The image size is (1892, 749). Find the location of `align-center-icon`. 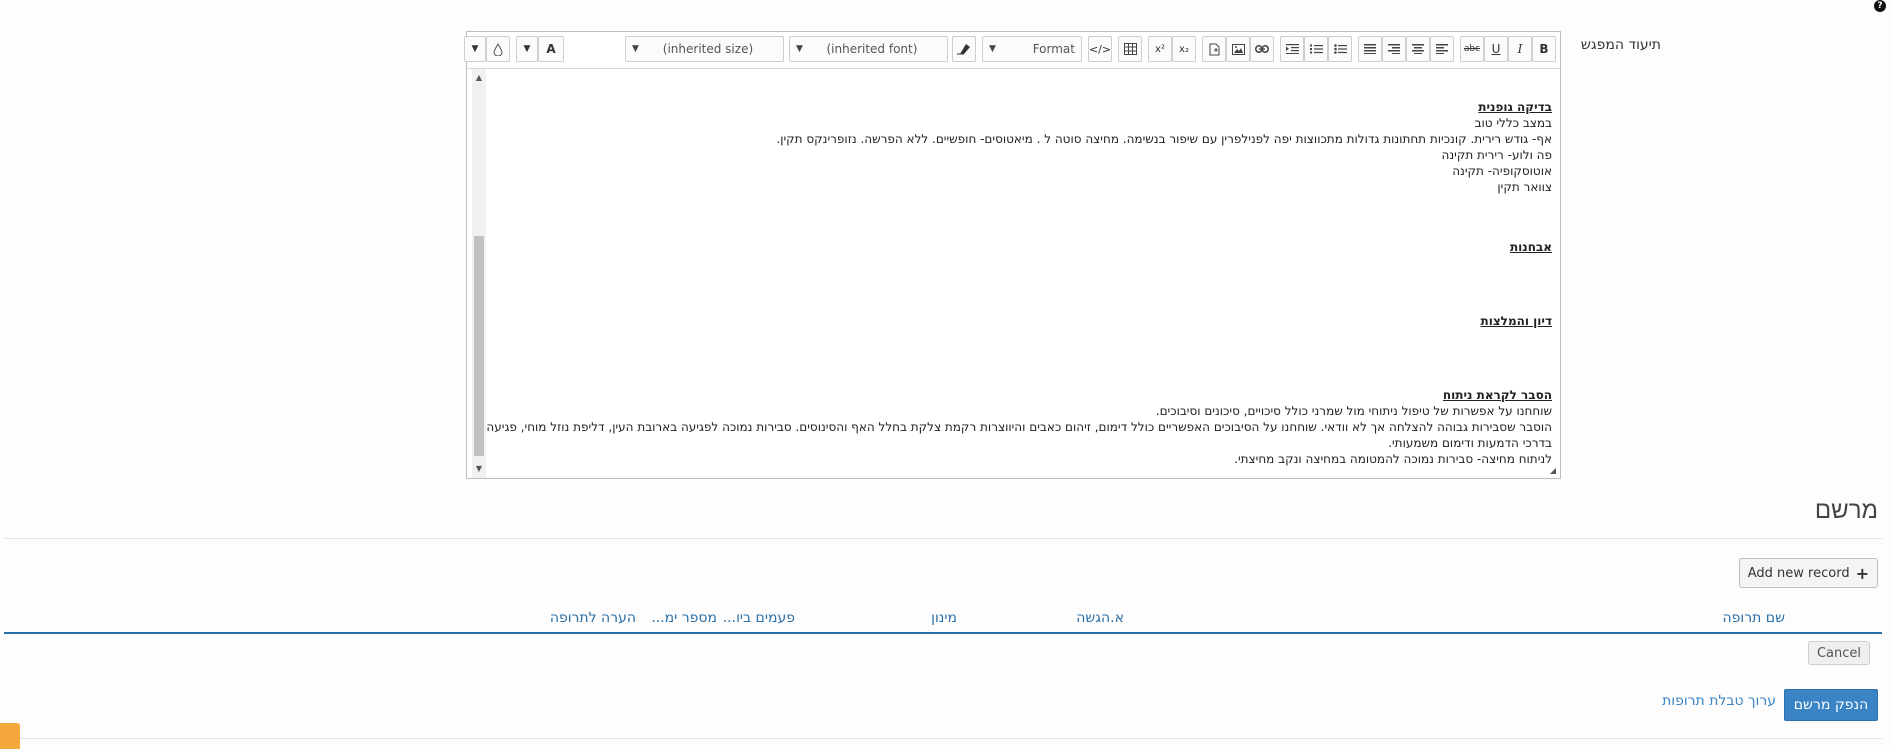

align-center-icon is located at coordinates (1418, 49).